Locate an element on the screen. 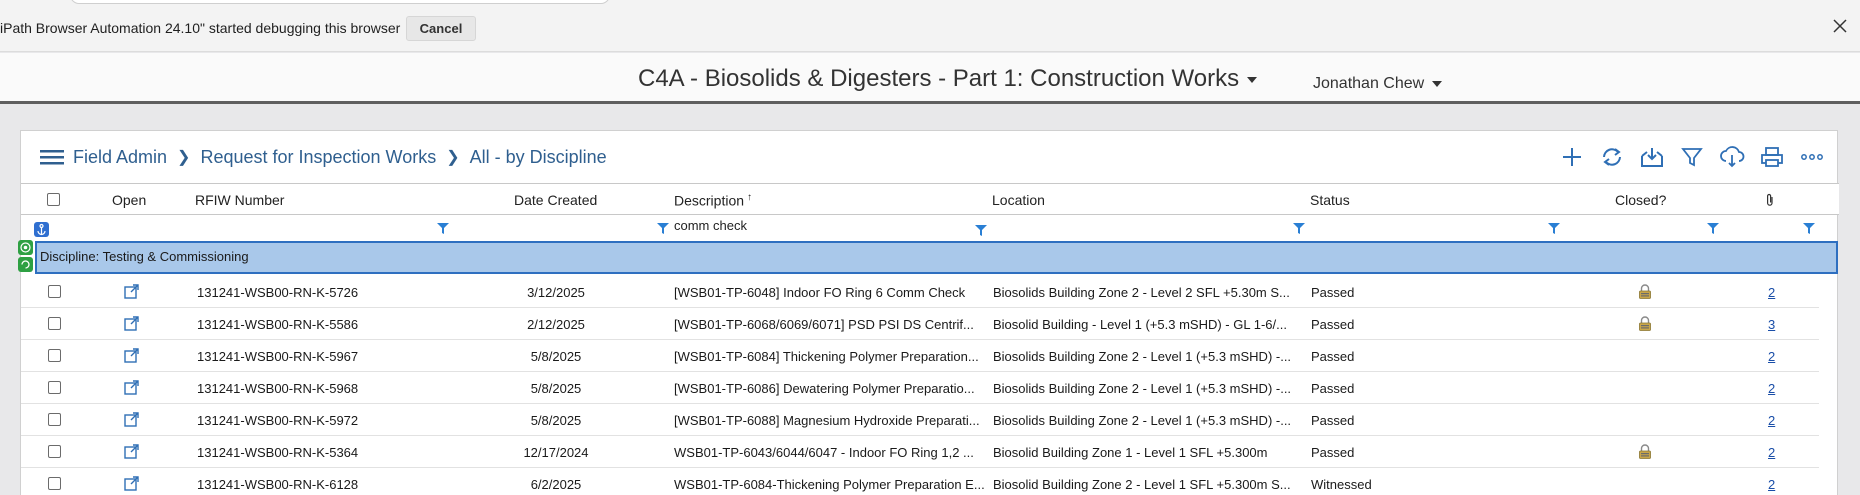 The image size is (1860, 495). refresh-icon is located at coordinates (1612, 157).